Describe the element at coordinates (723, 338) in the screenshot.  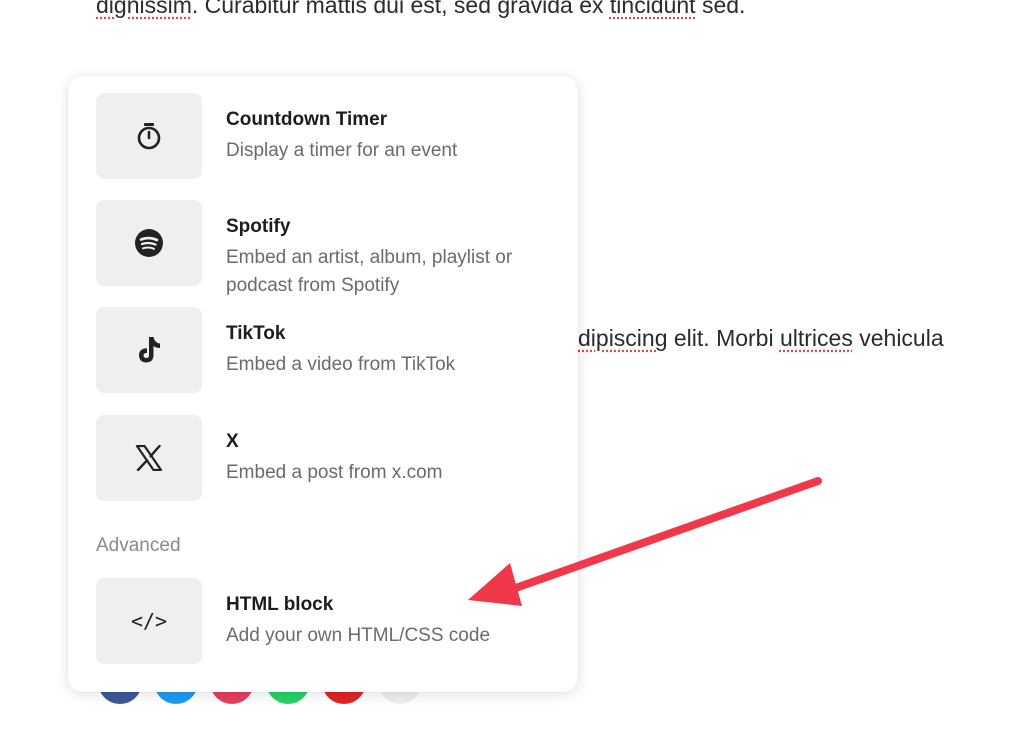
I see `paragraph-text: elit. Morbi` at that location.